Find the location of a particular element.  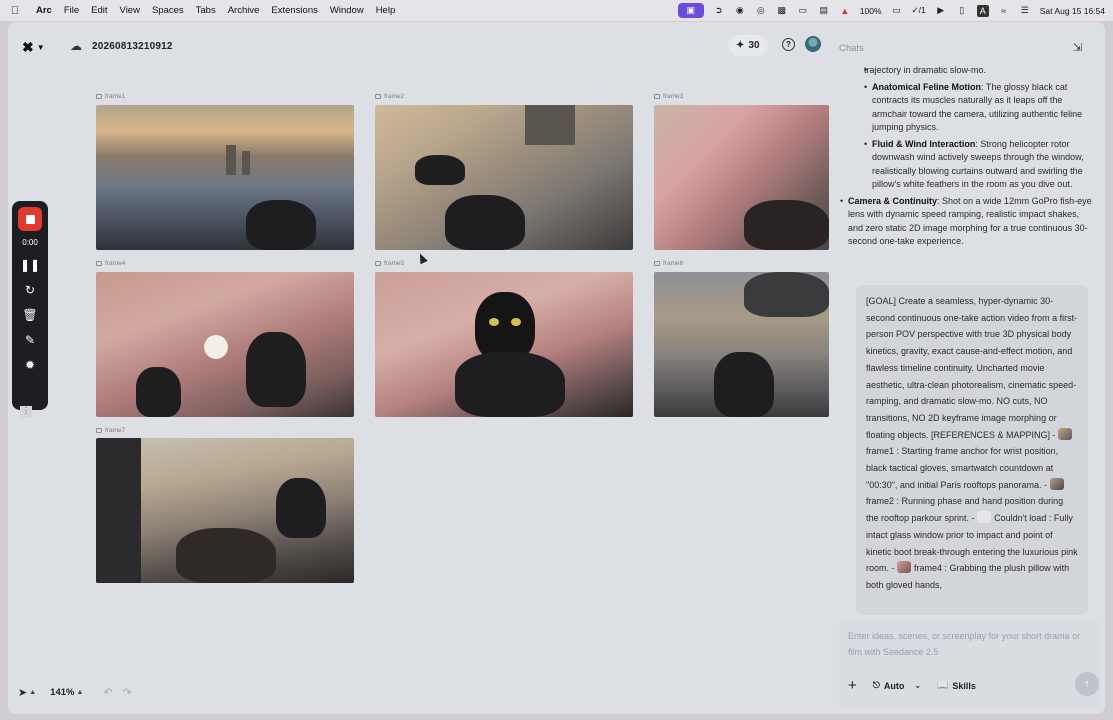

reference-chip: Couldn't load is located at coordinates (1020, 518).